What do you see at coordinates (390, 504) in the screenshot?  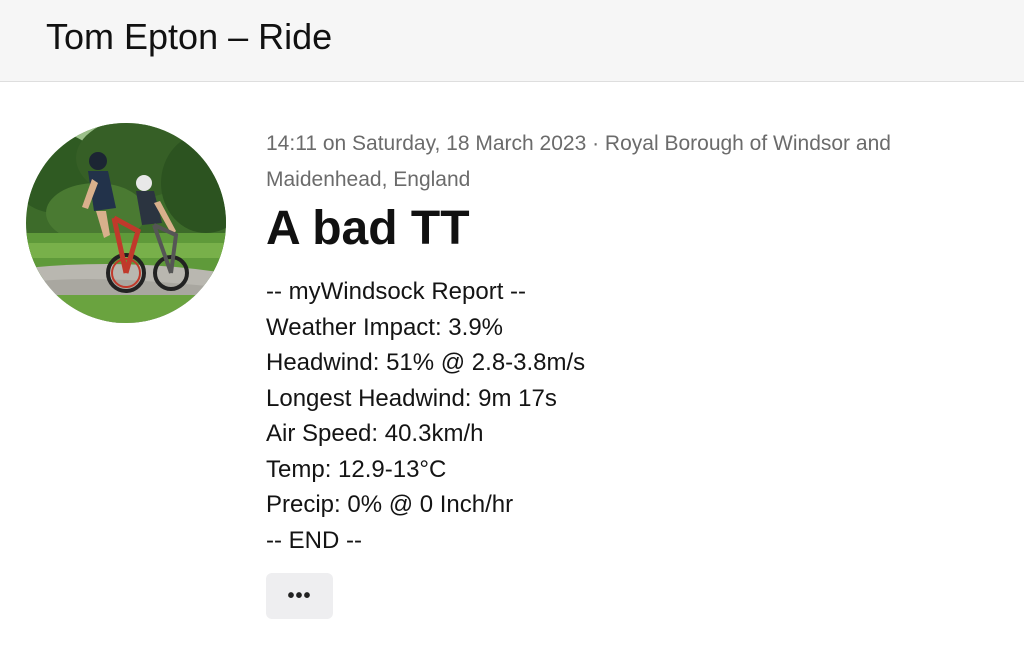 I see `description-line: Precip: 0% @ 0 Inch/hr` at bounding box center [390, 504].